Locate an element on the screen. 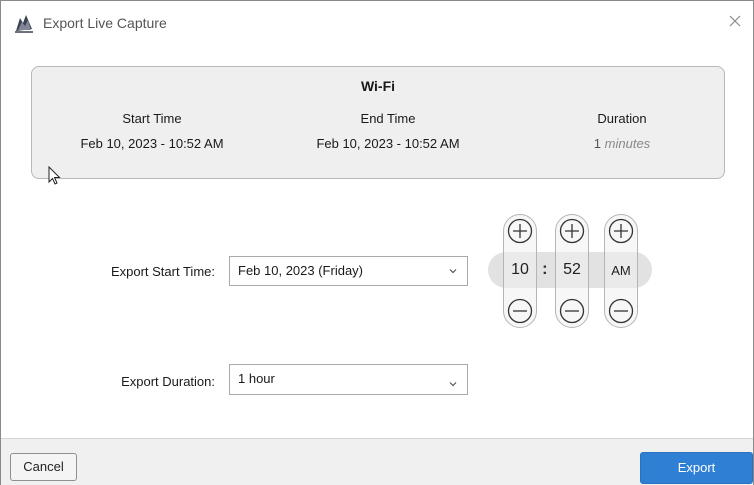  cancel-button: Cancel is located at coordinates (43, 467).